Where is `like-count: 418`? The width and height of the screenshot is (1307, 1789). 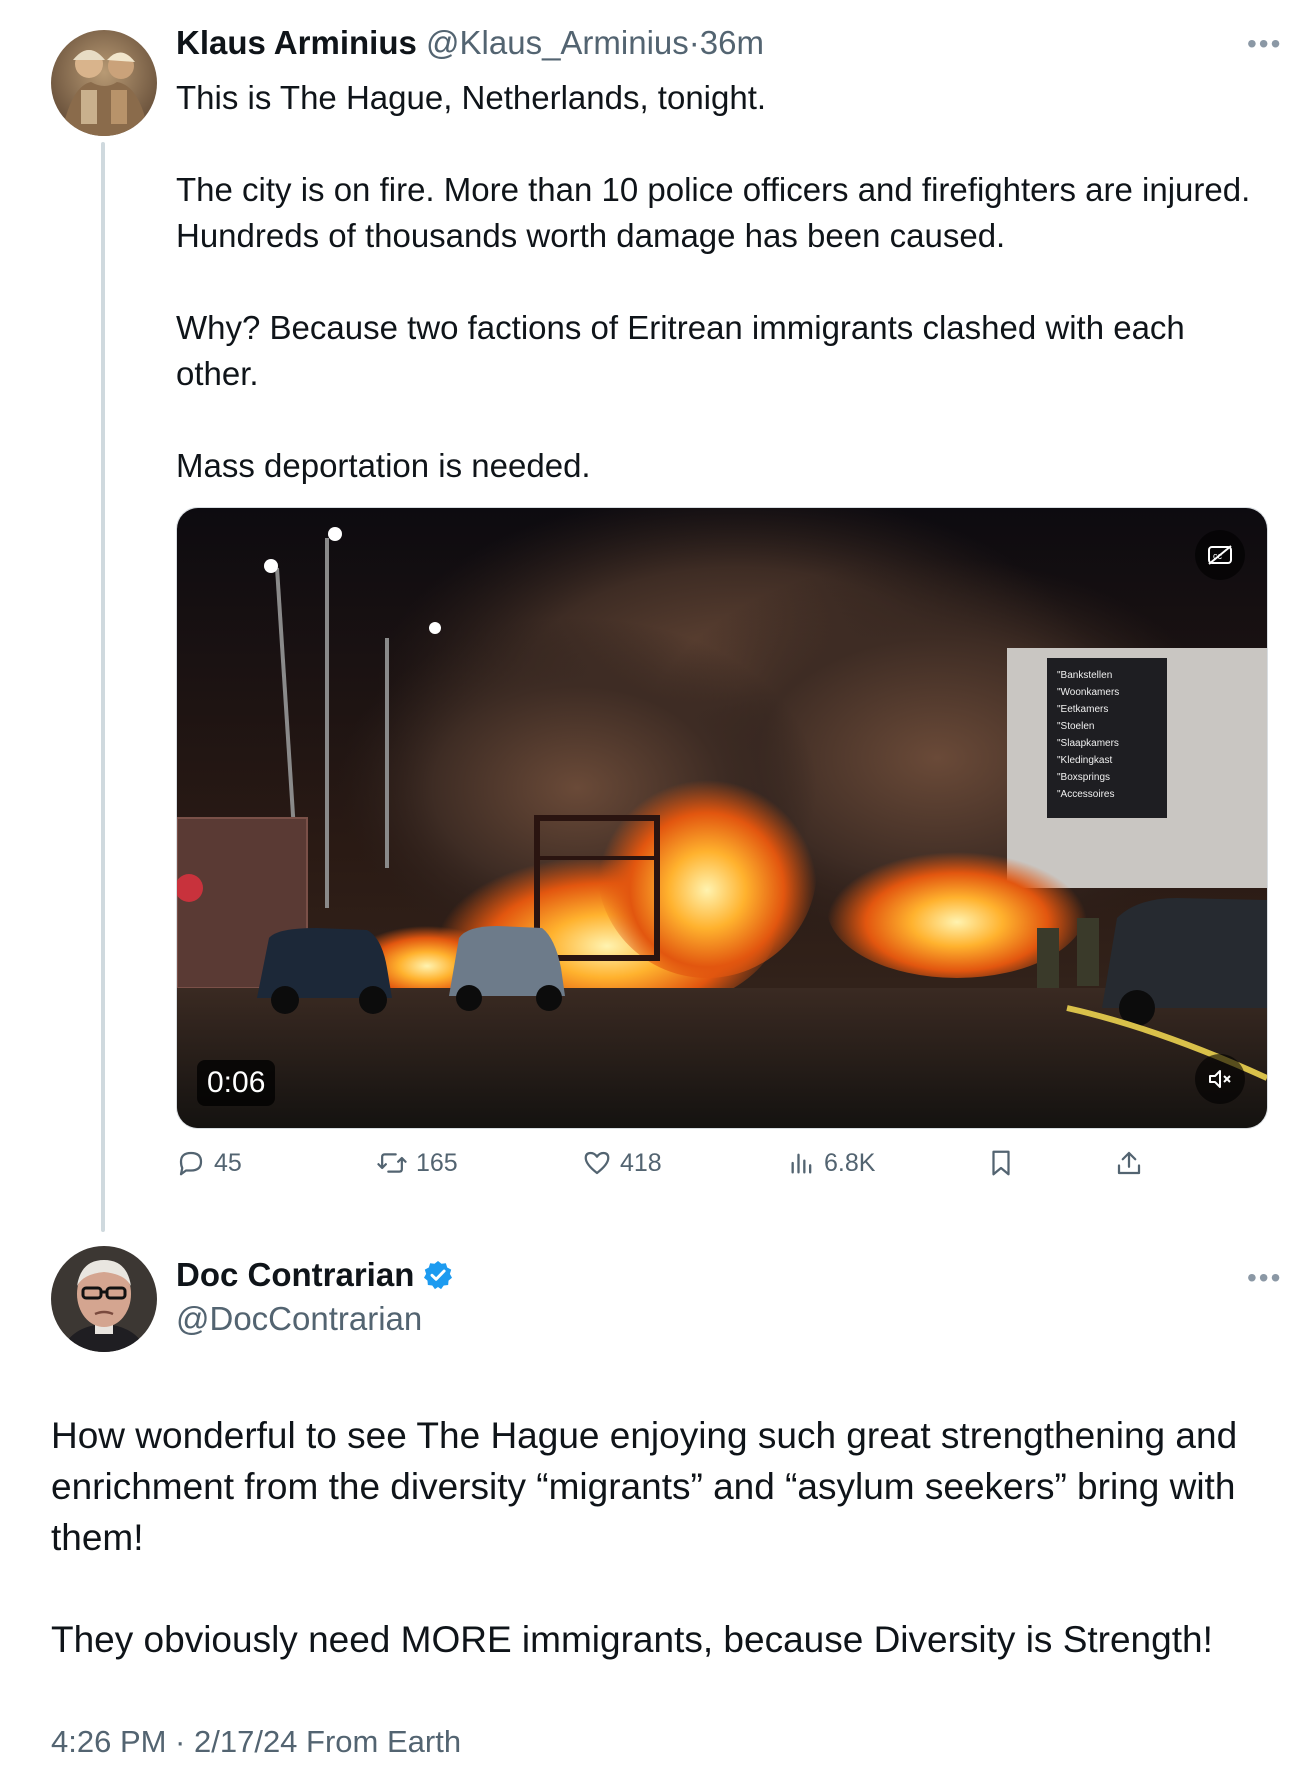 like-count: 418 is located at coordinates (641, 1162).